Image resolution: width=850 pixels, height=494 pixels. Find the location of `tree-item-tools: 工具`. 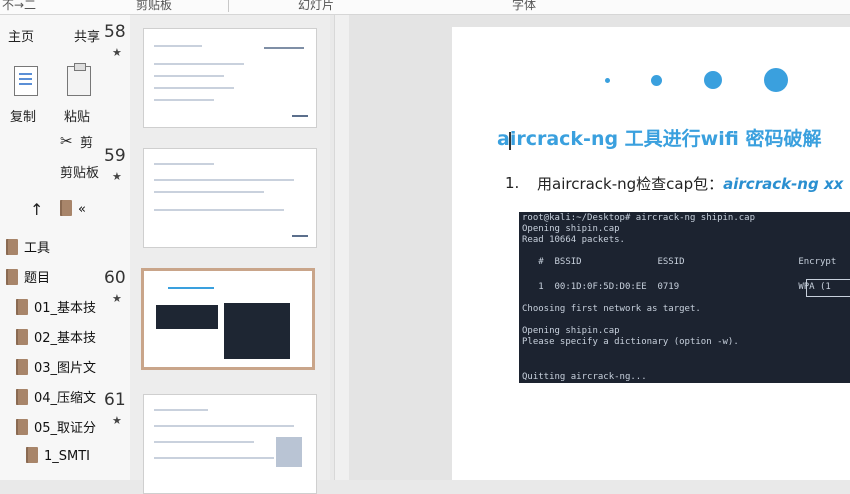

tree-item-tools: 工具 is located at coordinates (28, 247).